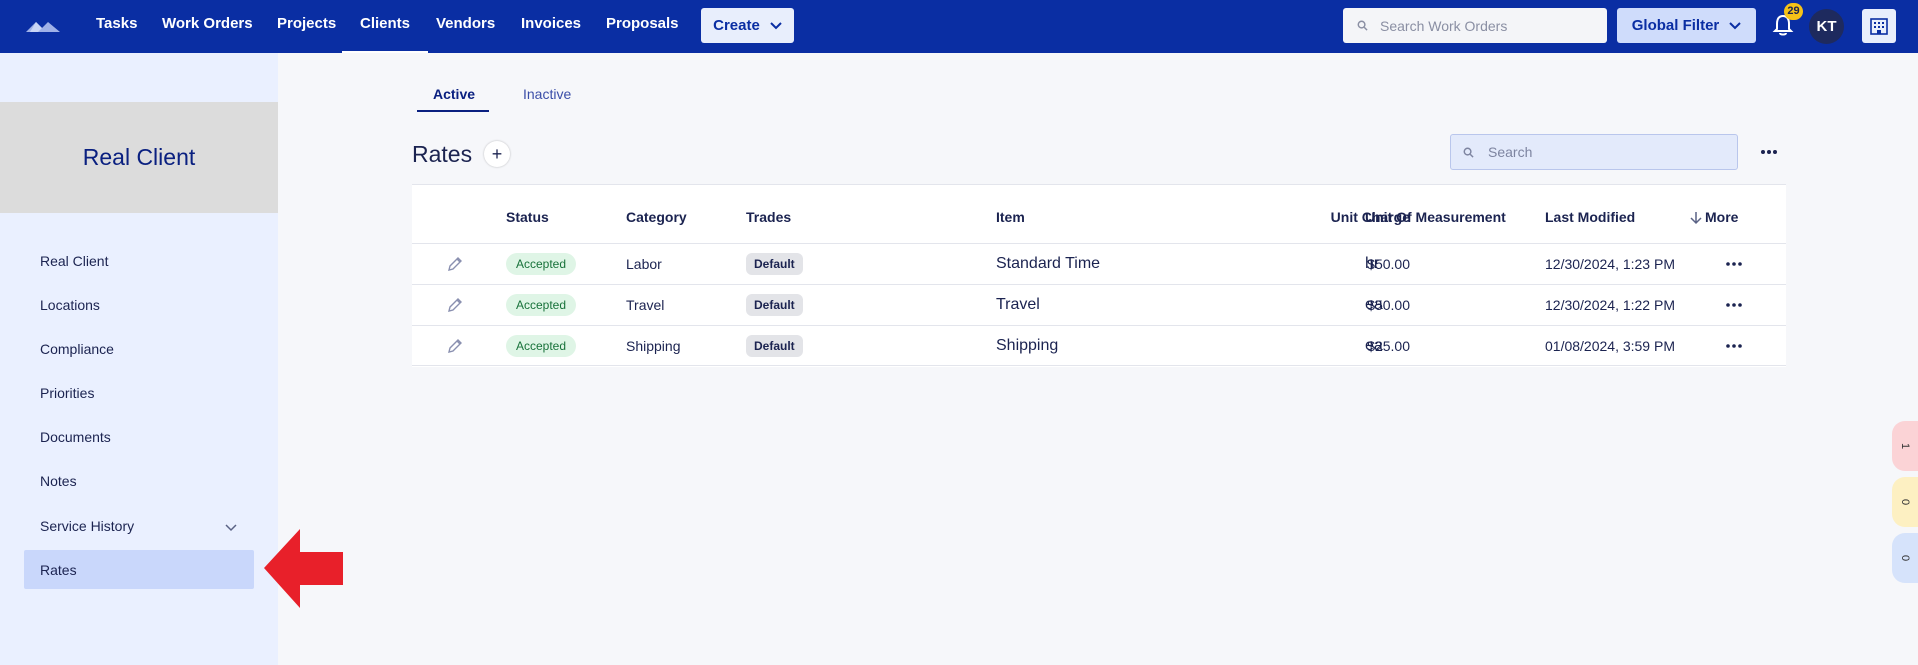  I want to click on sidebar-item-compliance: Compliance, so click(77, 349).